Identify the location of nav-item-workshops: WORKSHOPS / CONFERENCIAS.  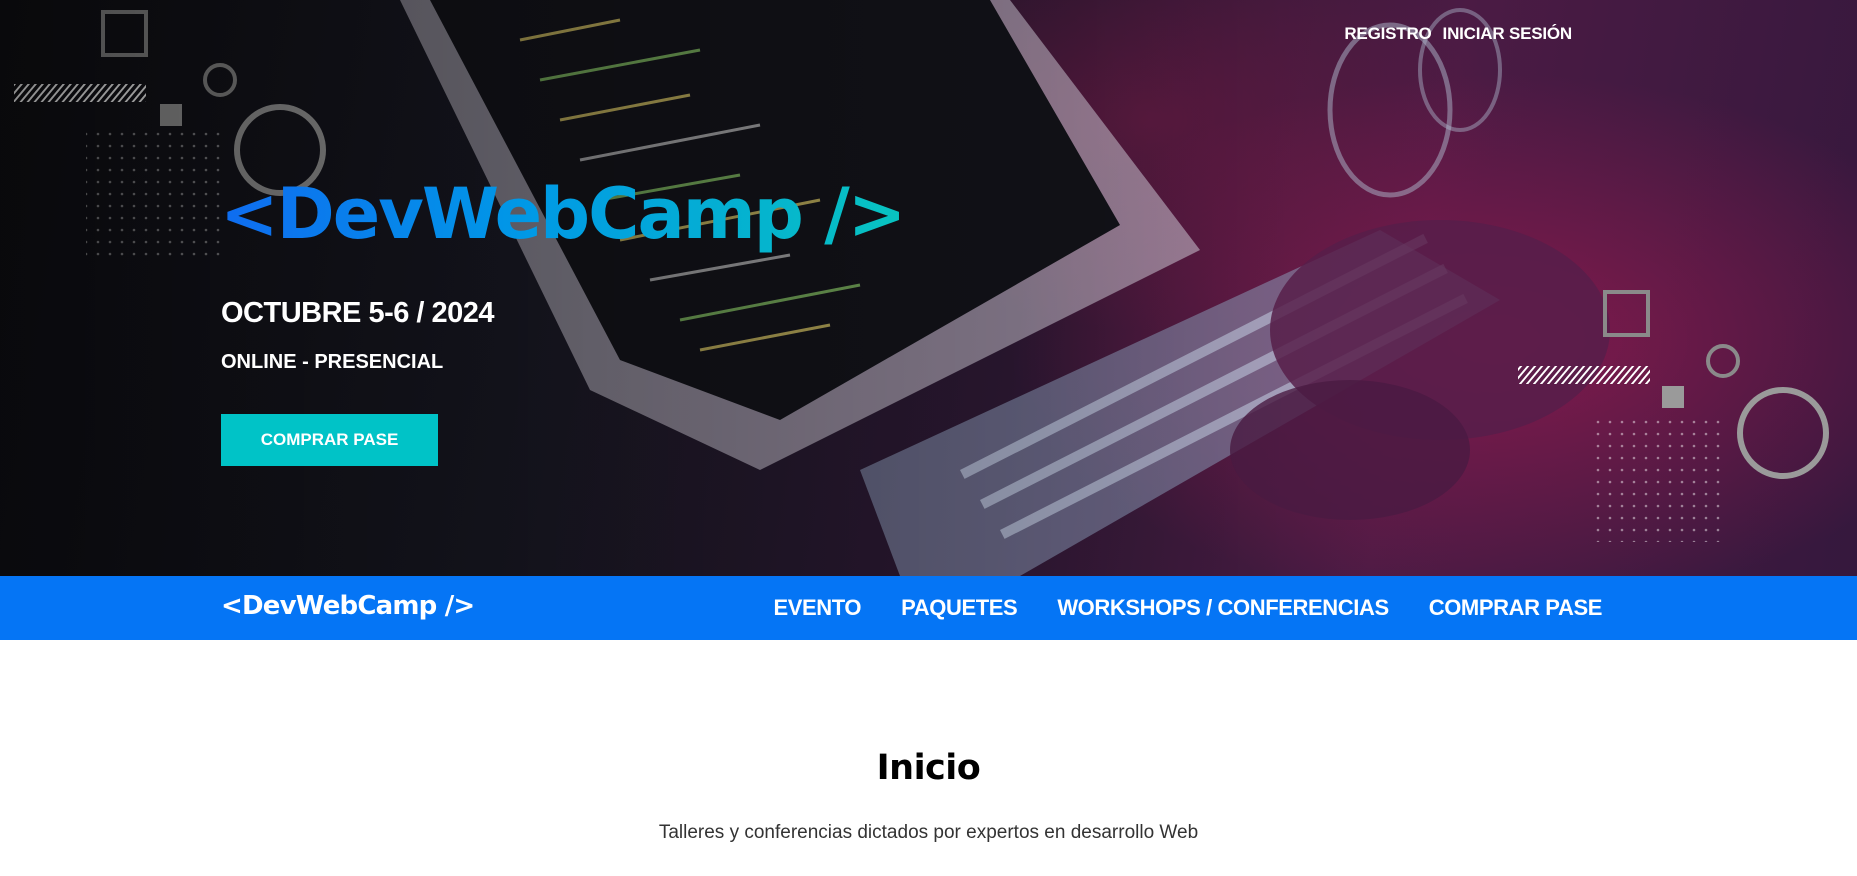
(1223, 608).